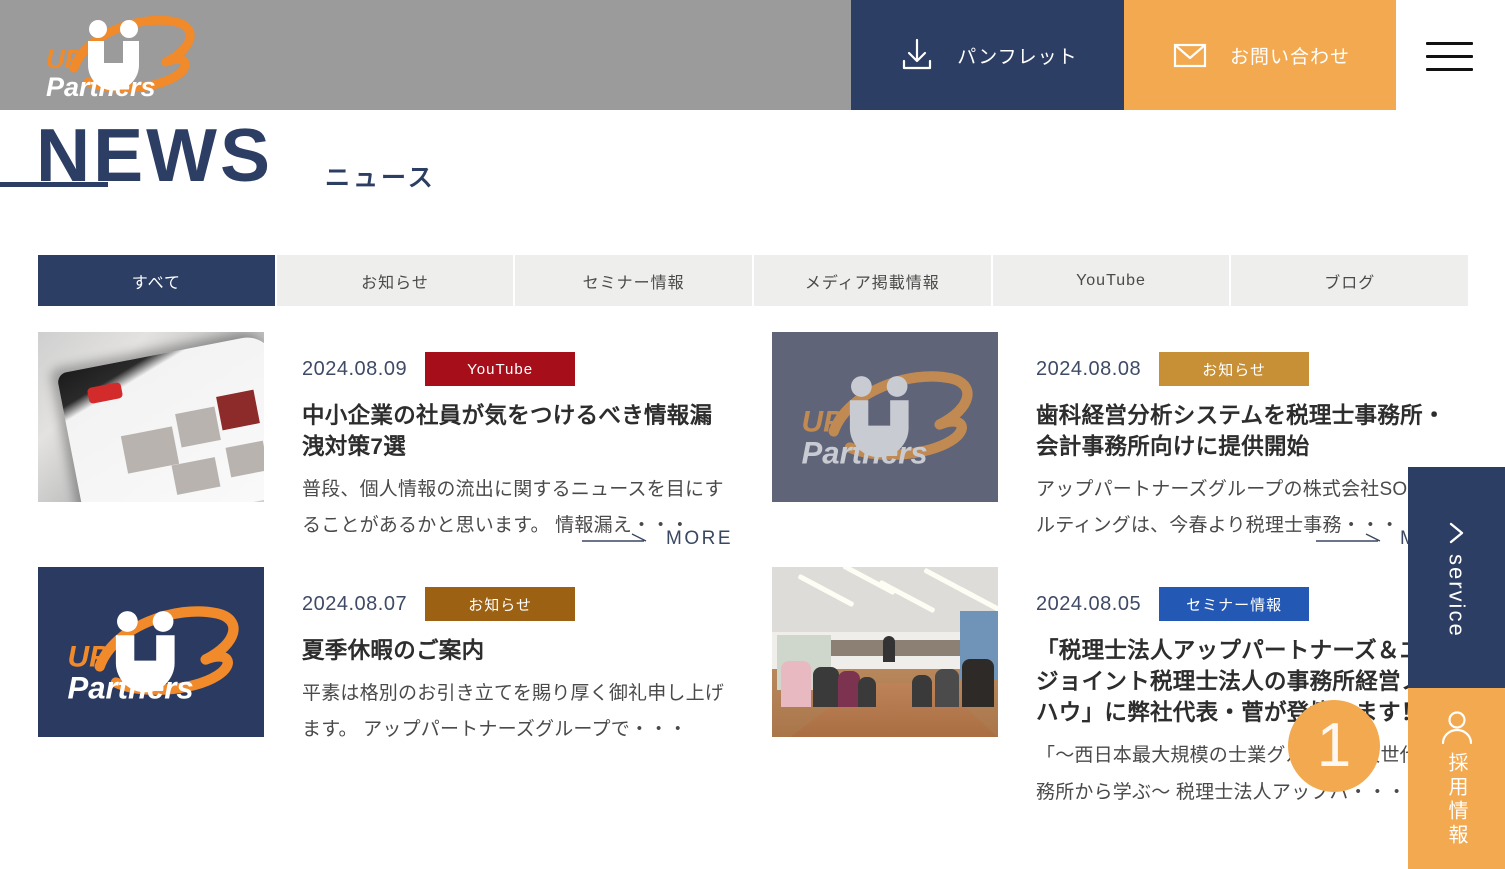 The width and height of the screenshot is (1505, 869). Describe the element at coordinates (1112, 280) in the screenshot. I see `tab-youtube: YouTube` at that location.